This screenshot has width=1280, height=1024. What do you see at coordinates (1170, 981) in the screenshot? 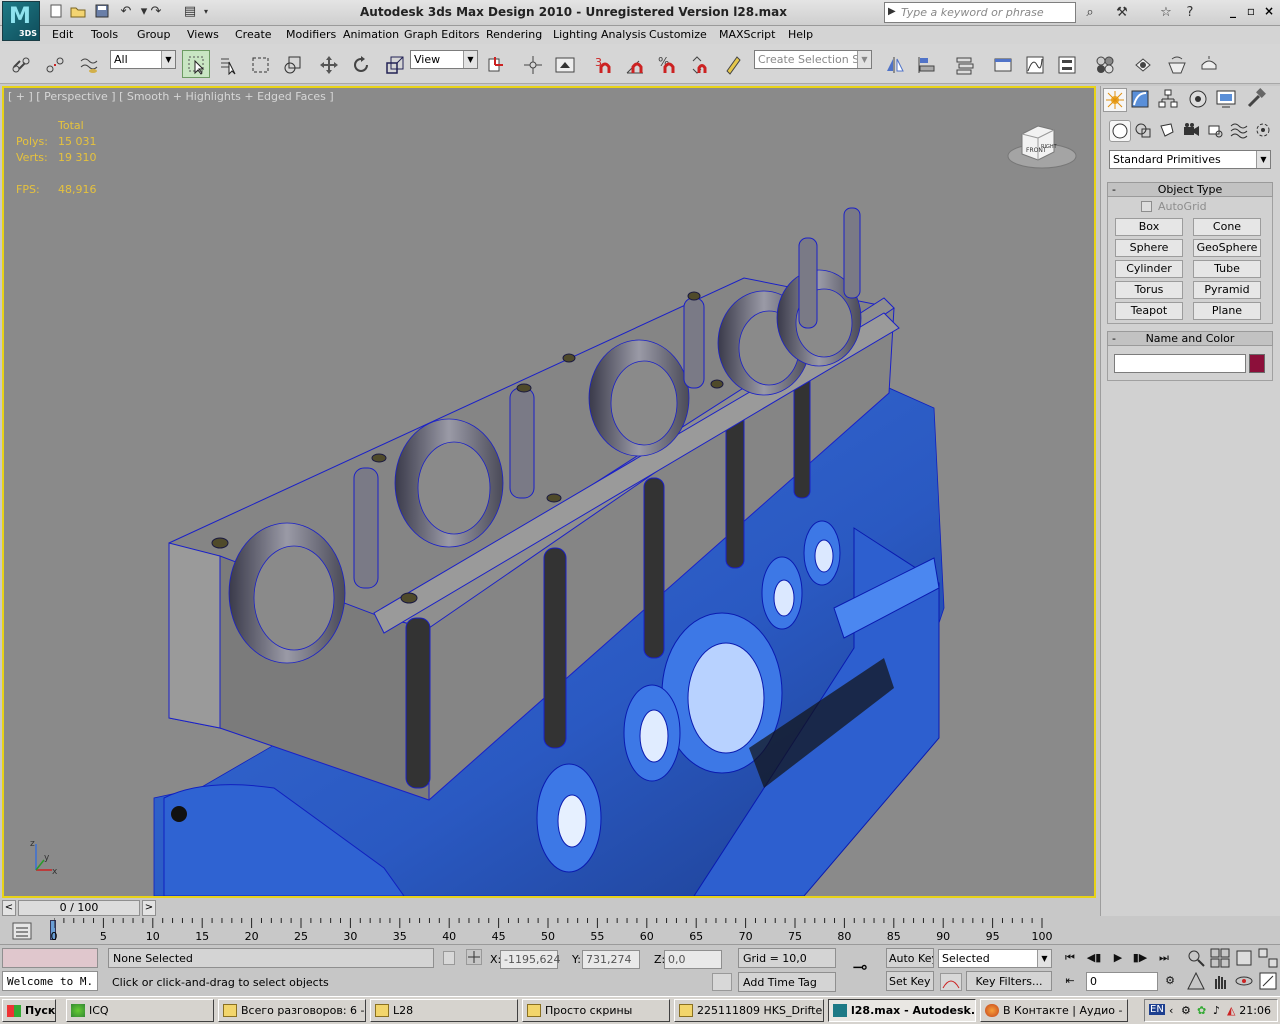
I see `time-configuration-icon: ⚙` at bounding box center [1170, 981].